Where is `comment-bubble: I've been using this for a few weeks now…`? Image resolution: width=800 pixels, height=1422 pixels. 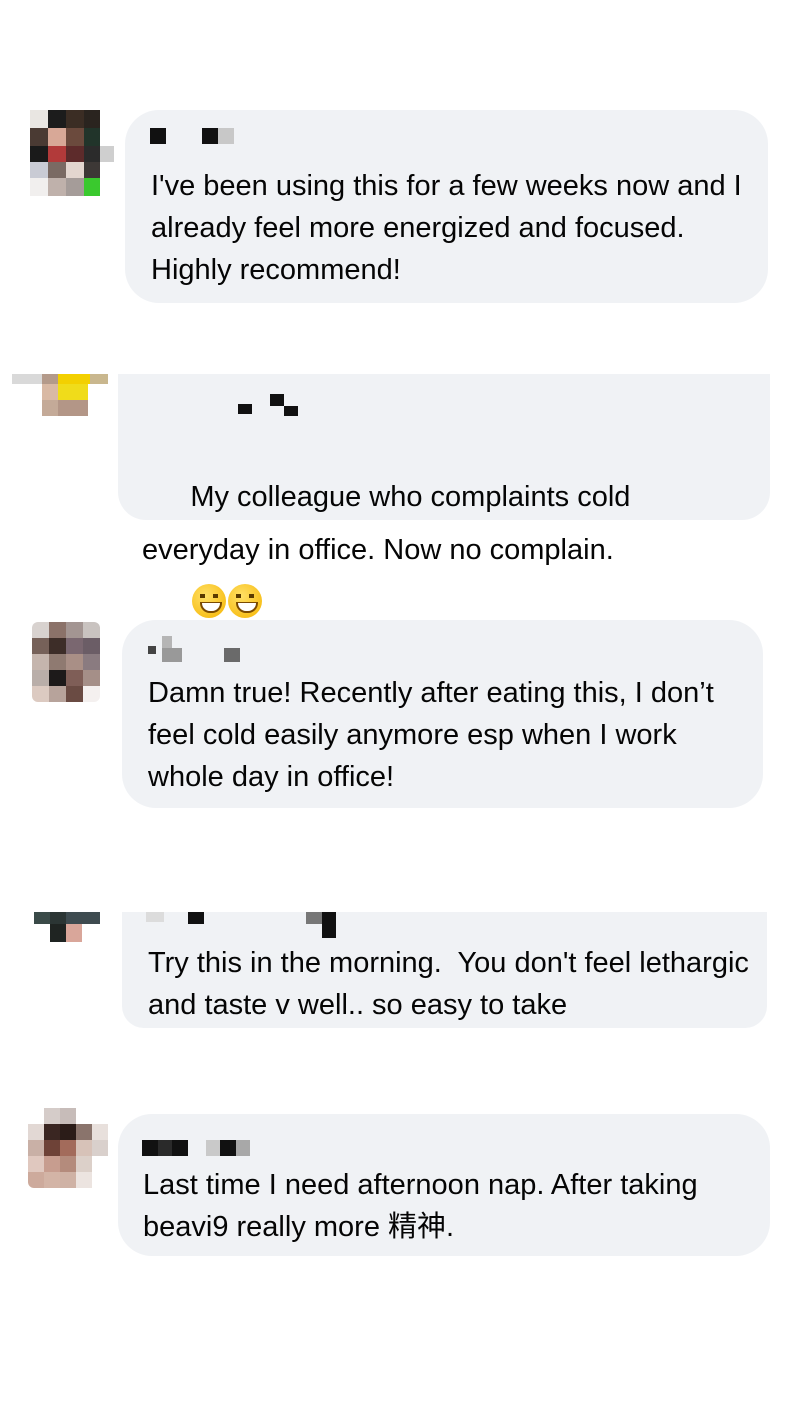
comment-bubble: I've been using this for a few weeks now… is located at coordinates (446, 206).